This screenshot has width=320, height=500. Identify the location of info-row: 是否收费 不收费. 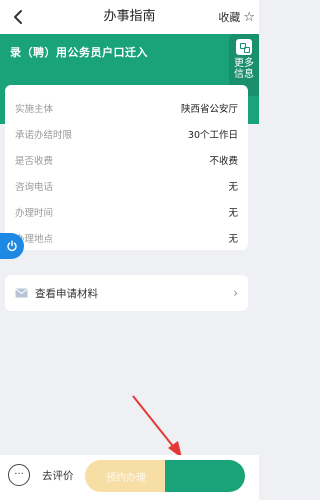
(126, 160).